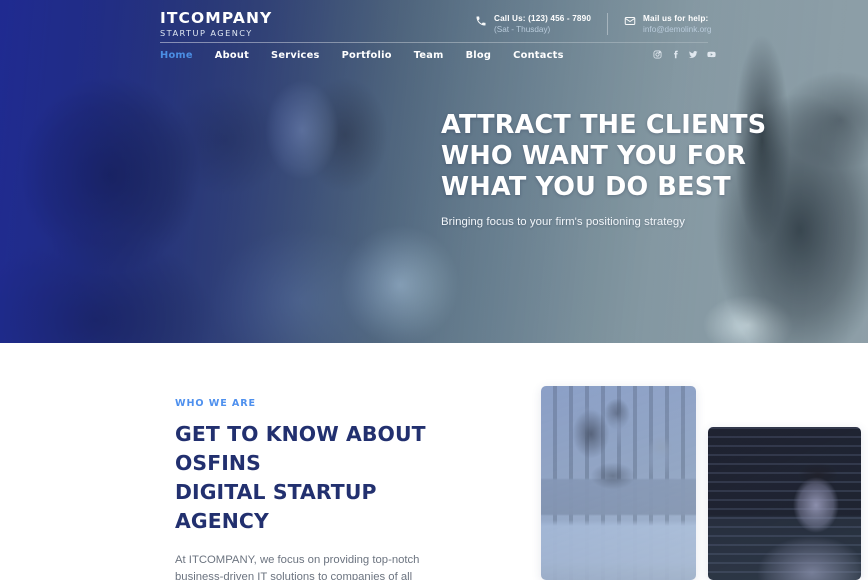 This screenshot has height=580, width=868. What do you see at coordinates (276, 506) in the screenshot?
I see `about-heading-line-2: DIGITAL STARTUP AGENCY` at bounding box center [276, 506].